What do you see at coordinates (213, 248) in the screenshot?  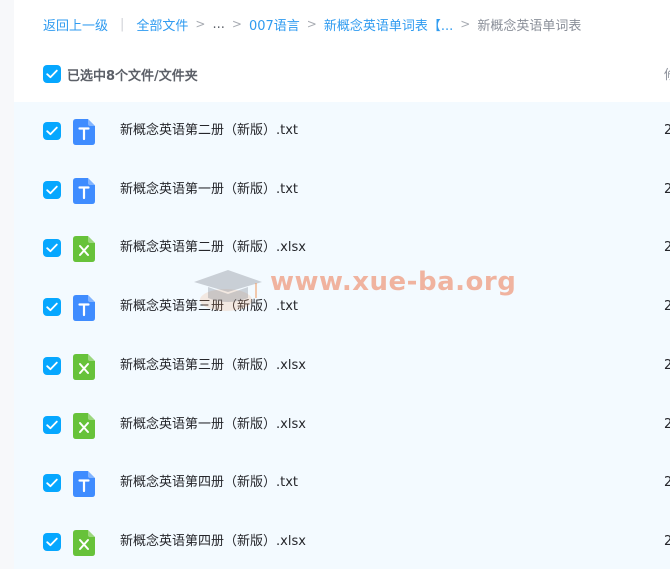 I see `file-name: 新概念英语第二册（新版）.xlsx` at bounding box center [213, 248].